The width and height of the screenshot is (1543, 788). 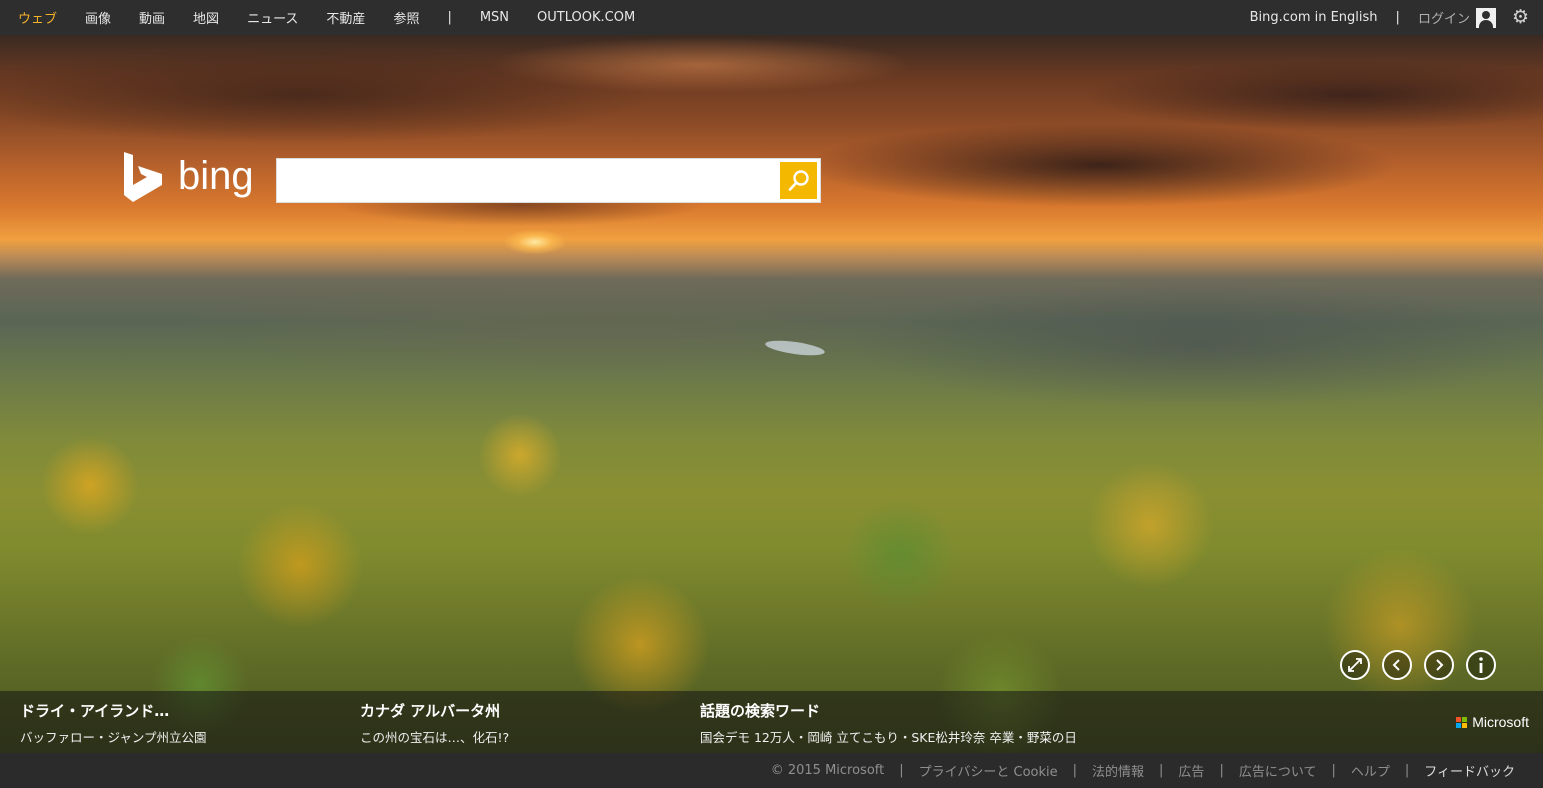 What do you see at coordinates (98, 17) in the screenshot?
I see `nav-images: 画像` at bounding box center [98, 17].